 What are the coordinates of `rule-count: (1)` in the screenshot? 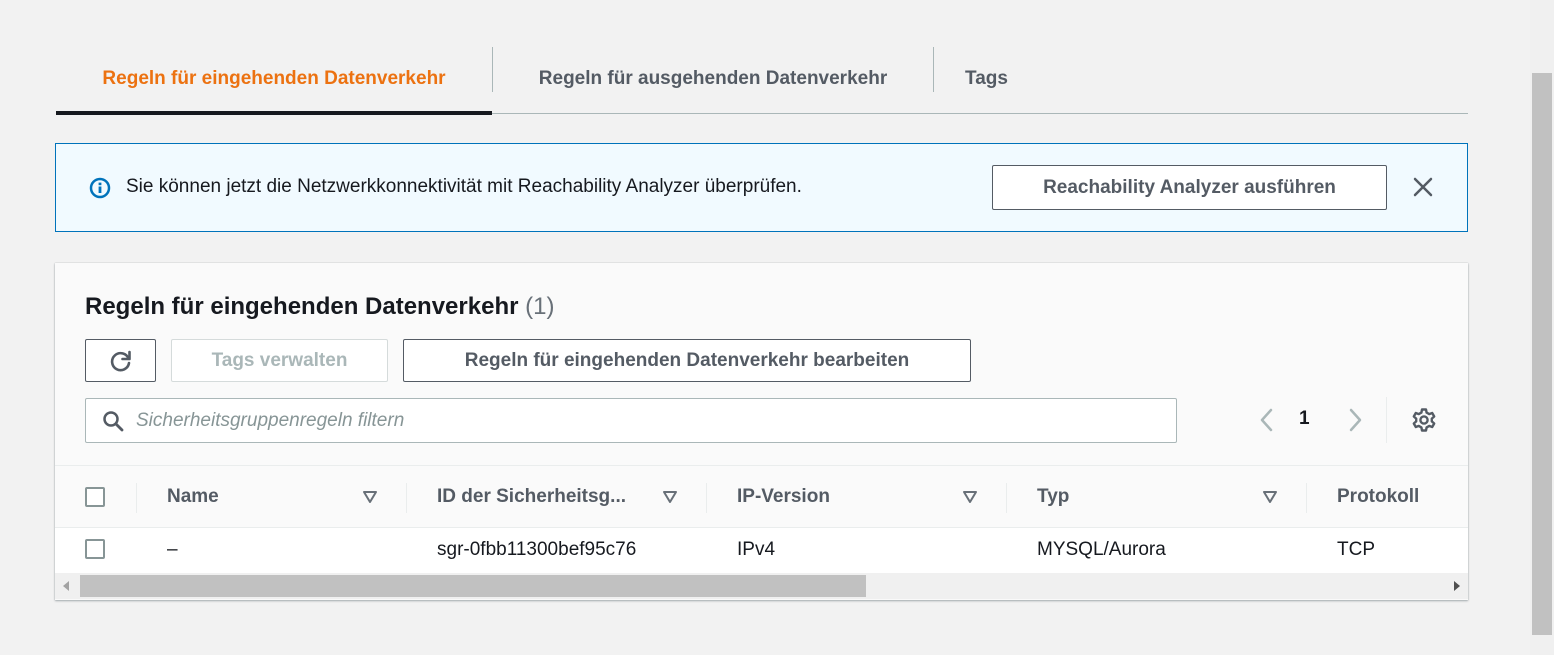 It's located at (540, 306).